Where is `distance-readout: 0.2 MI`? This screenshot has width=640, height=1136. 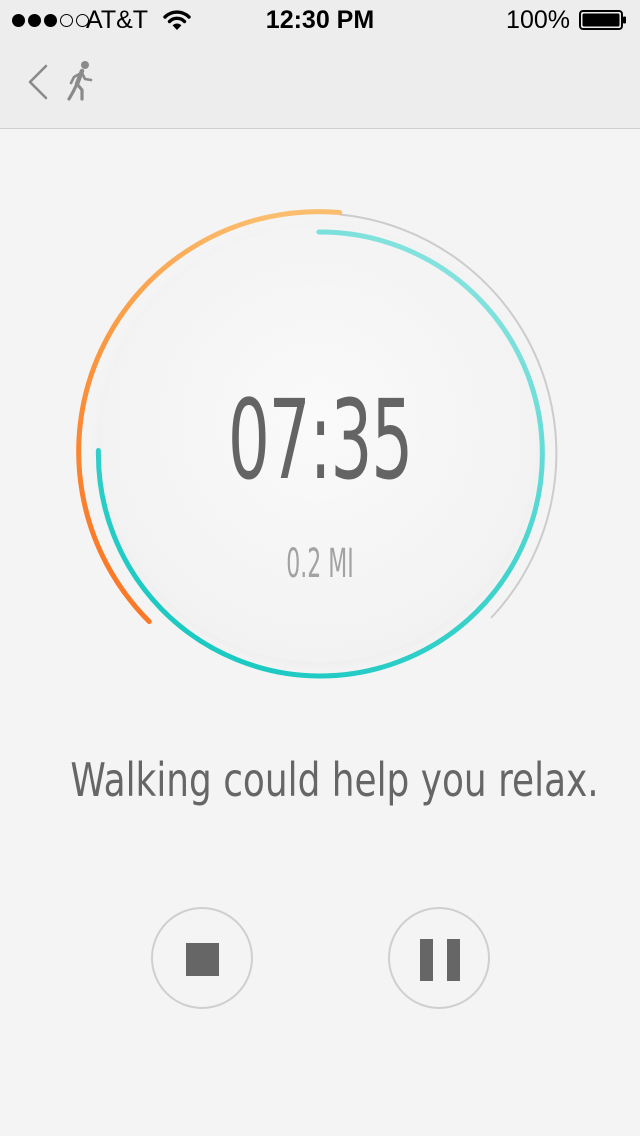 distance-readout: 0.2 MI is located at coordinates (320, 564).